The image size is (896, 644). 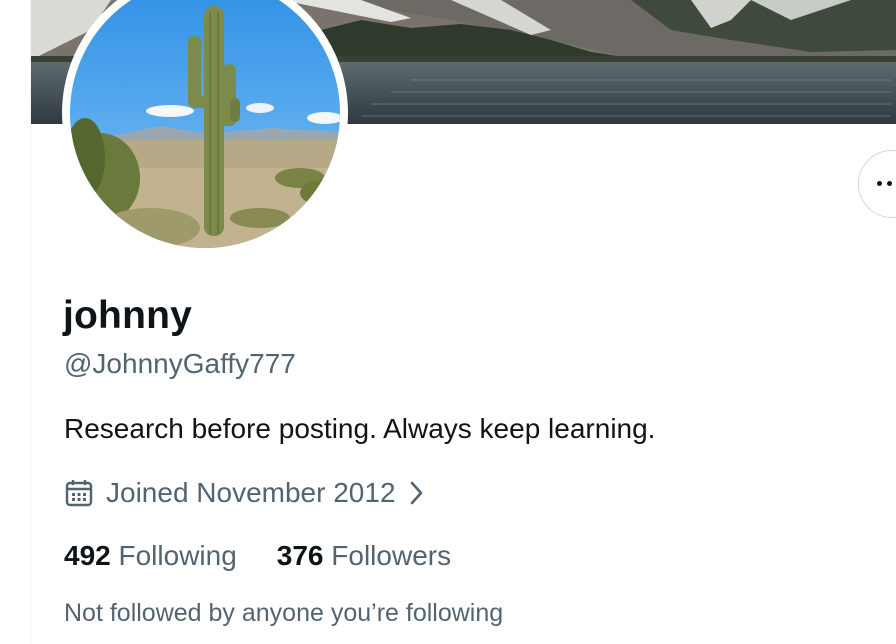 What do you see at coordinates (257, 556) in the screenshot?
I see `follow-stats: 492 Following 376 Followers` at bounding box center [257, 556].